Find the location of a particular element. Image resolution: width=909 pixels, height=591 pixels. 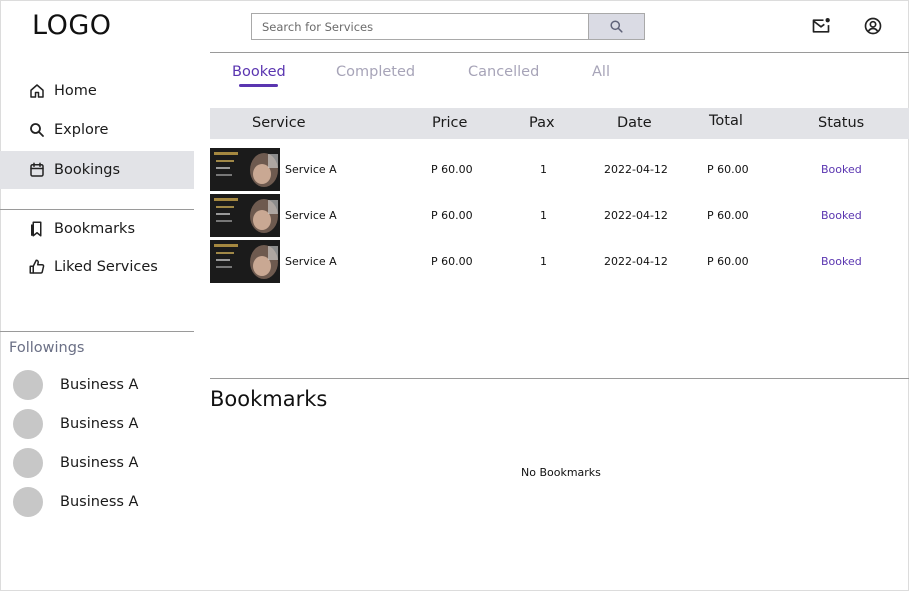

bookmarks-section-title: Bookmarks is located at coordinates (269, 399).